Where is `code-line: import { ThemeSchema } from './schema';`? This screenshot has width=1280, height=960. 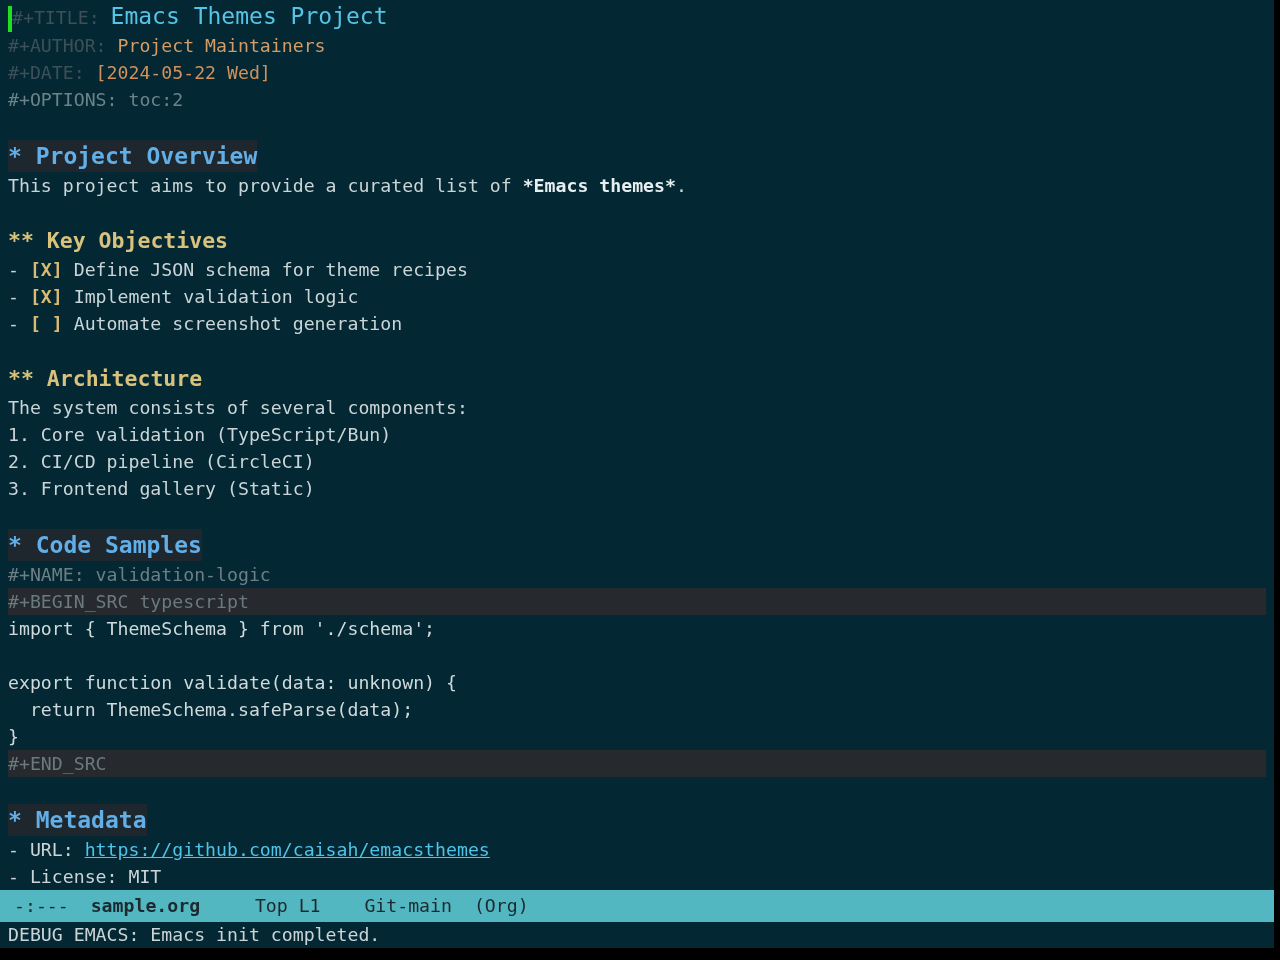 code-line: import { ThemeSchema } from './schema'; is located at coordinates (222, 628).